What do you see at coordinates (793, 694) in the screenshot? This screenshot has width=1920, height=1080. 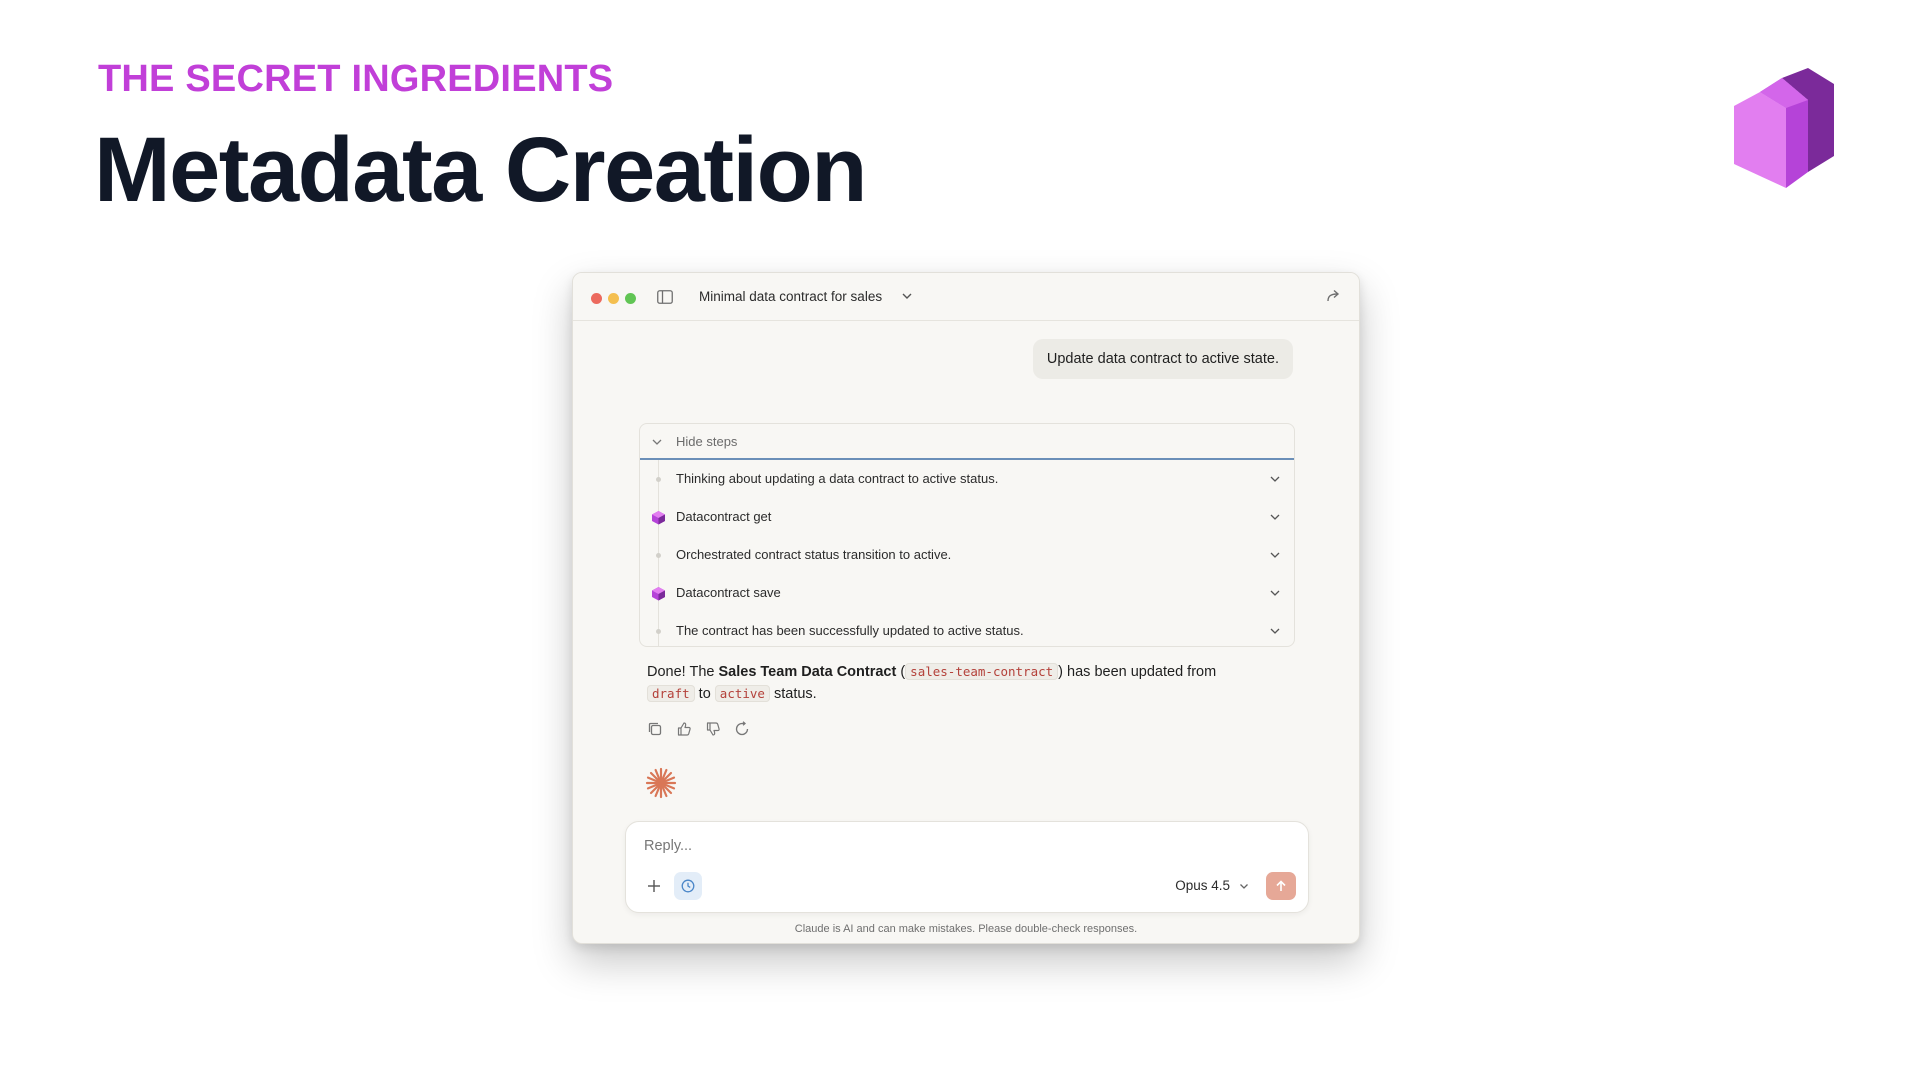 I see `answer-suffix: status.` at bounding box center [793, 694].